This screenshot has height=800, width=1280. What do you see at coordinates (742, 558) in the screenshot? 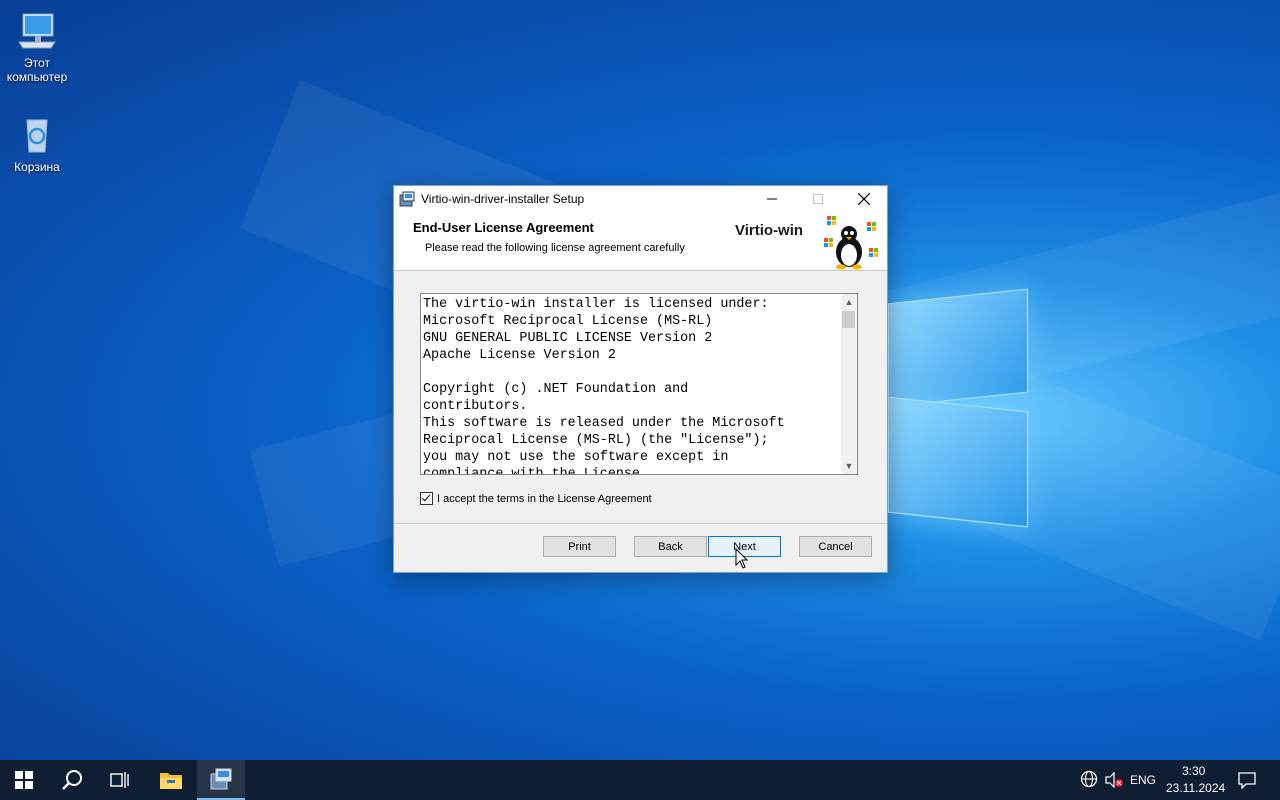
I see `mouse-cursor-icon` at bounding box center [742, 558].